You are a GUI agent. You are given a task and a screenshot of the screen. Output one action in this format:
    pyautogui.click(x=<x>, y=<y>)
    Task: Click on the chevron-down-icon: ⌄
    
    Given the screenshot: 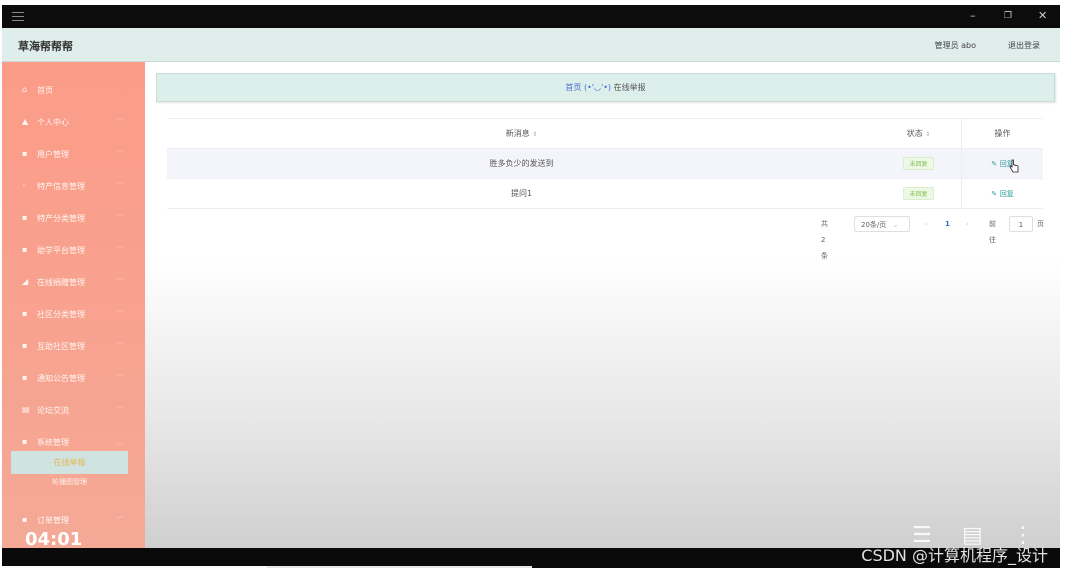 What is the action you would take?
    pyautogui.click(x=895, y=225)
    